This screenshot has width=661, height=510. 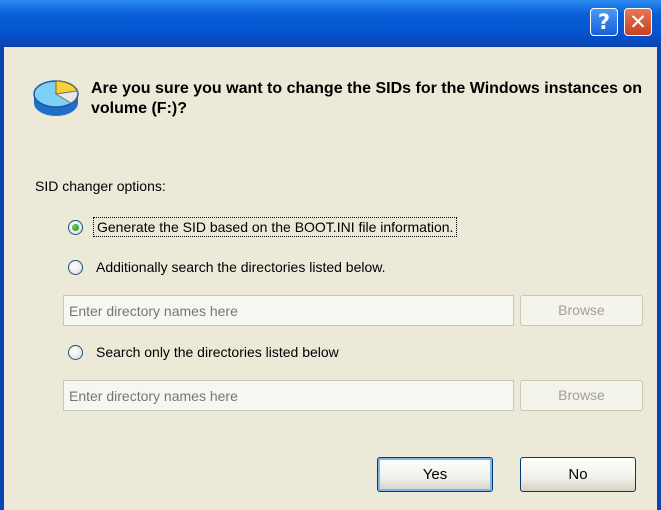 I want to click on browse-button-only: Browse, so click(x=581, y=395).